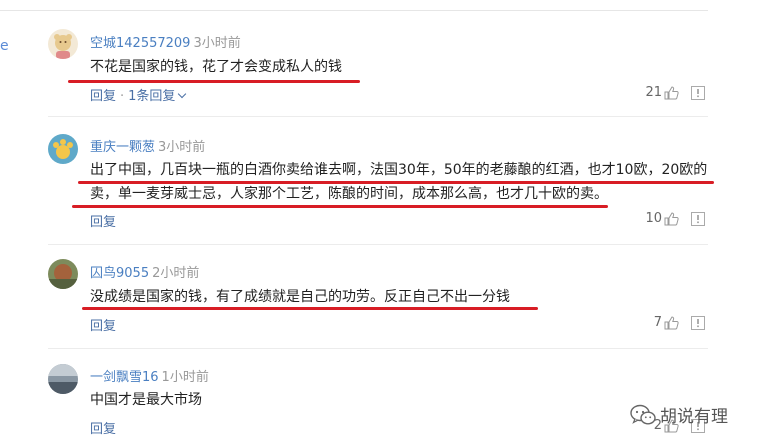 The width and height of the screenshot is (764, 448). I want to click on chevron-down-icon, so click(182, 94).